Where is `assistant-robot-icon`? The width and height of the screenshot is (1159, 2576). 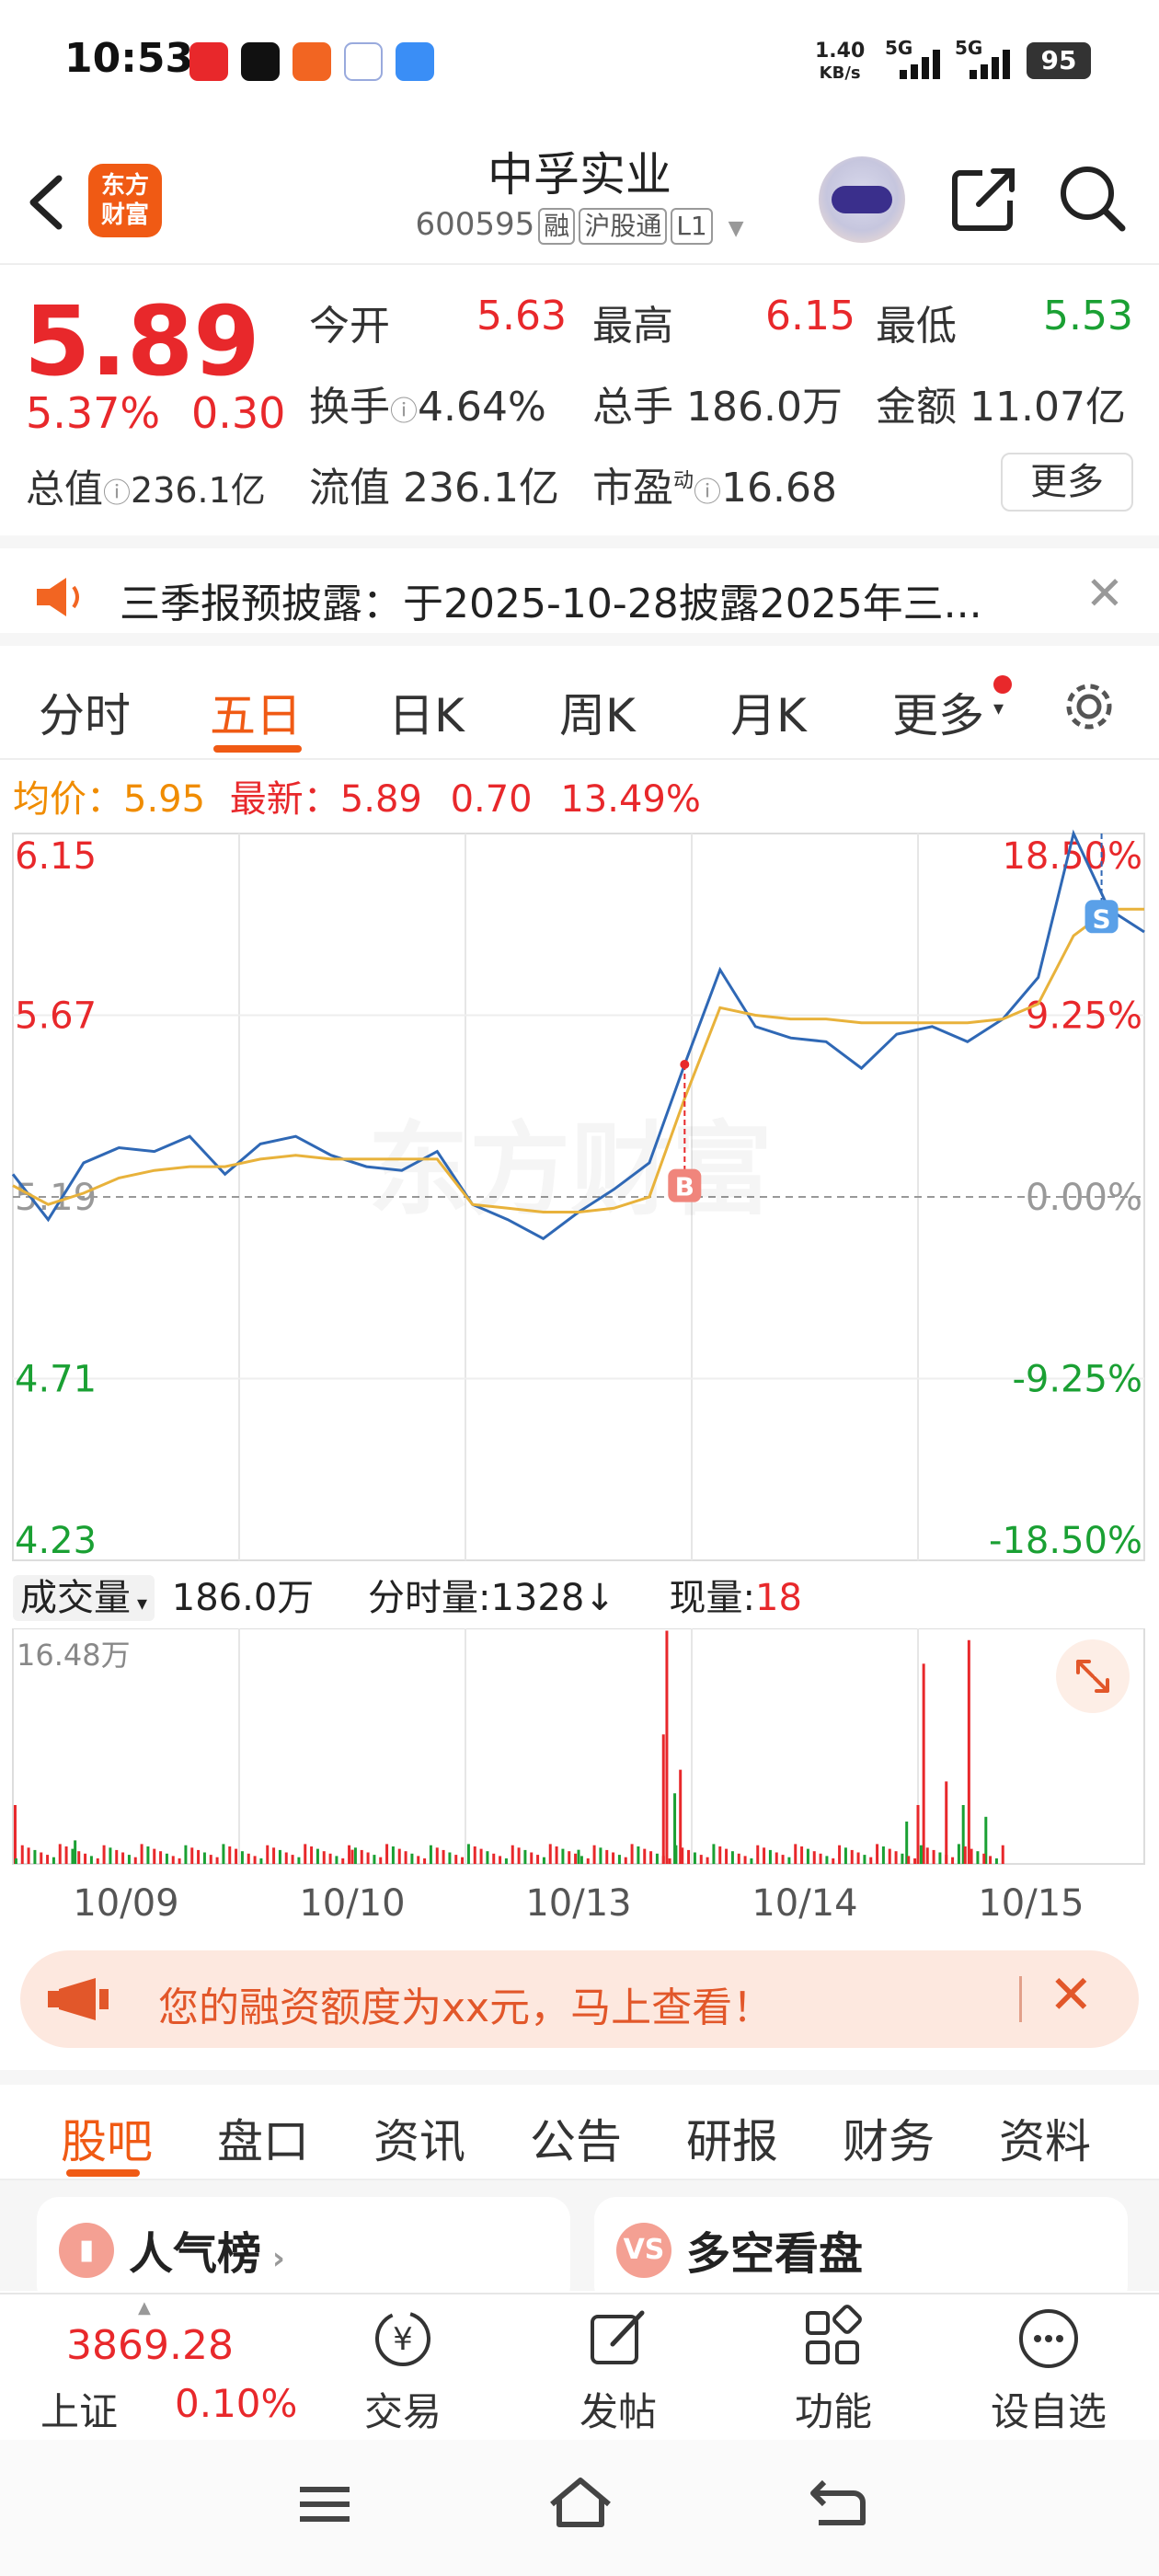
assistant-robot-icon is located at coordinates (862, 199).